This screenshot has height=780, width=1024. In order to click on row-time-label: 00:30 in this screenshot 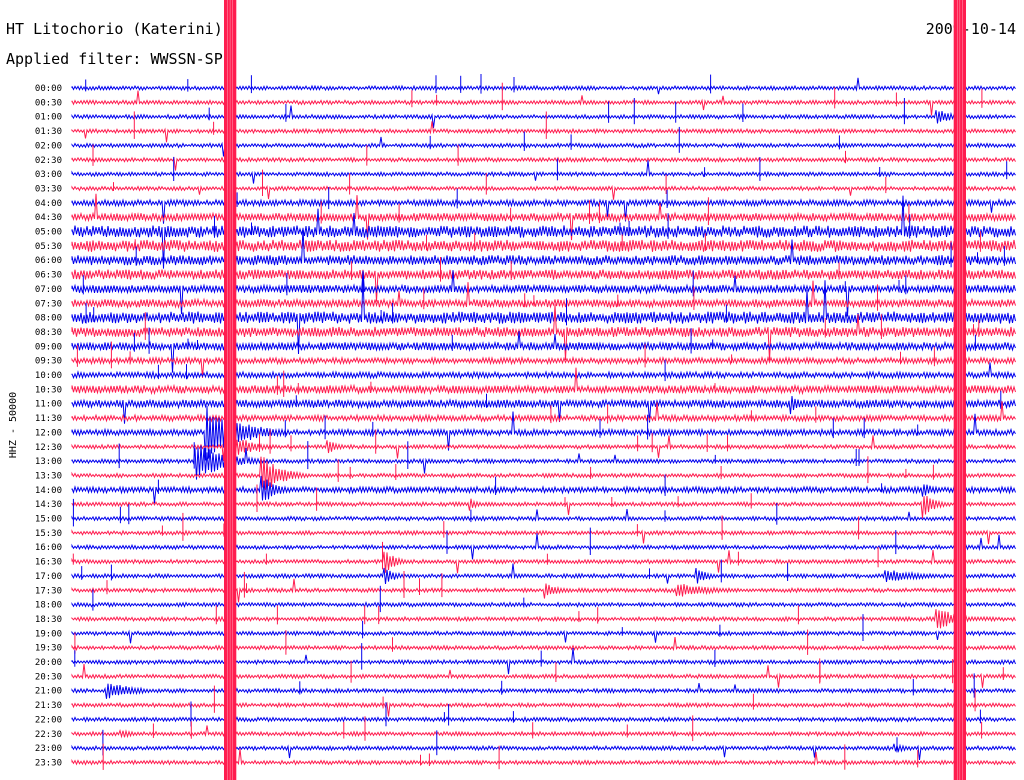, I will do `click(48, 103)`.